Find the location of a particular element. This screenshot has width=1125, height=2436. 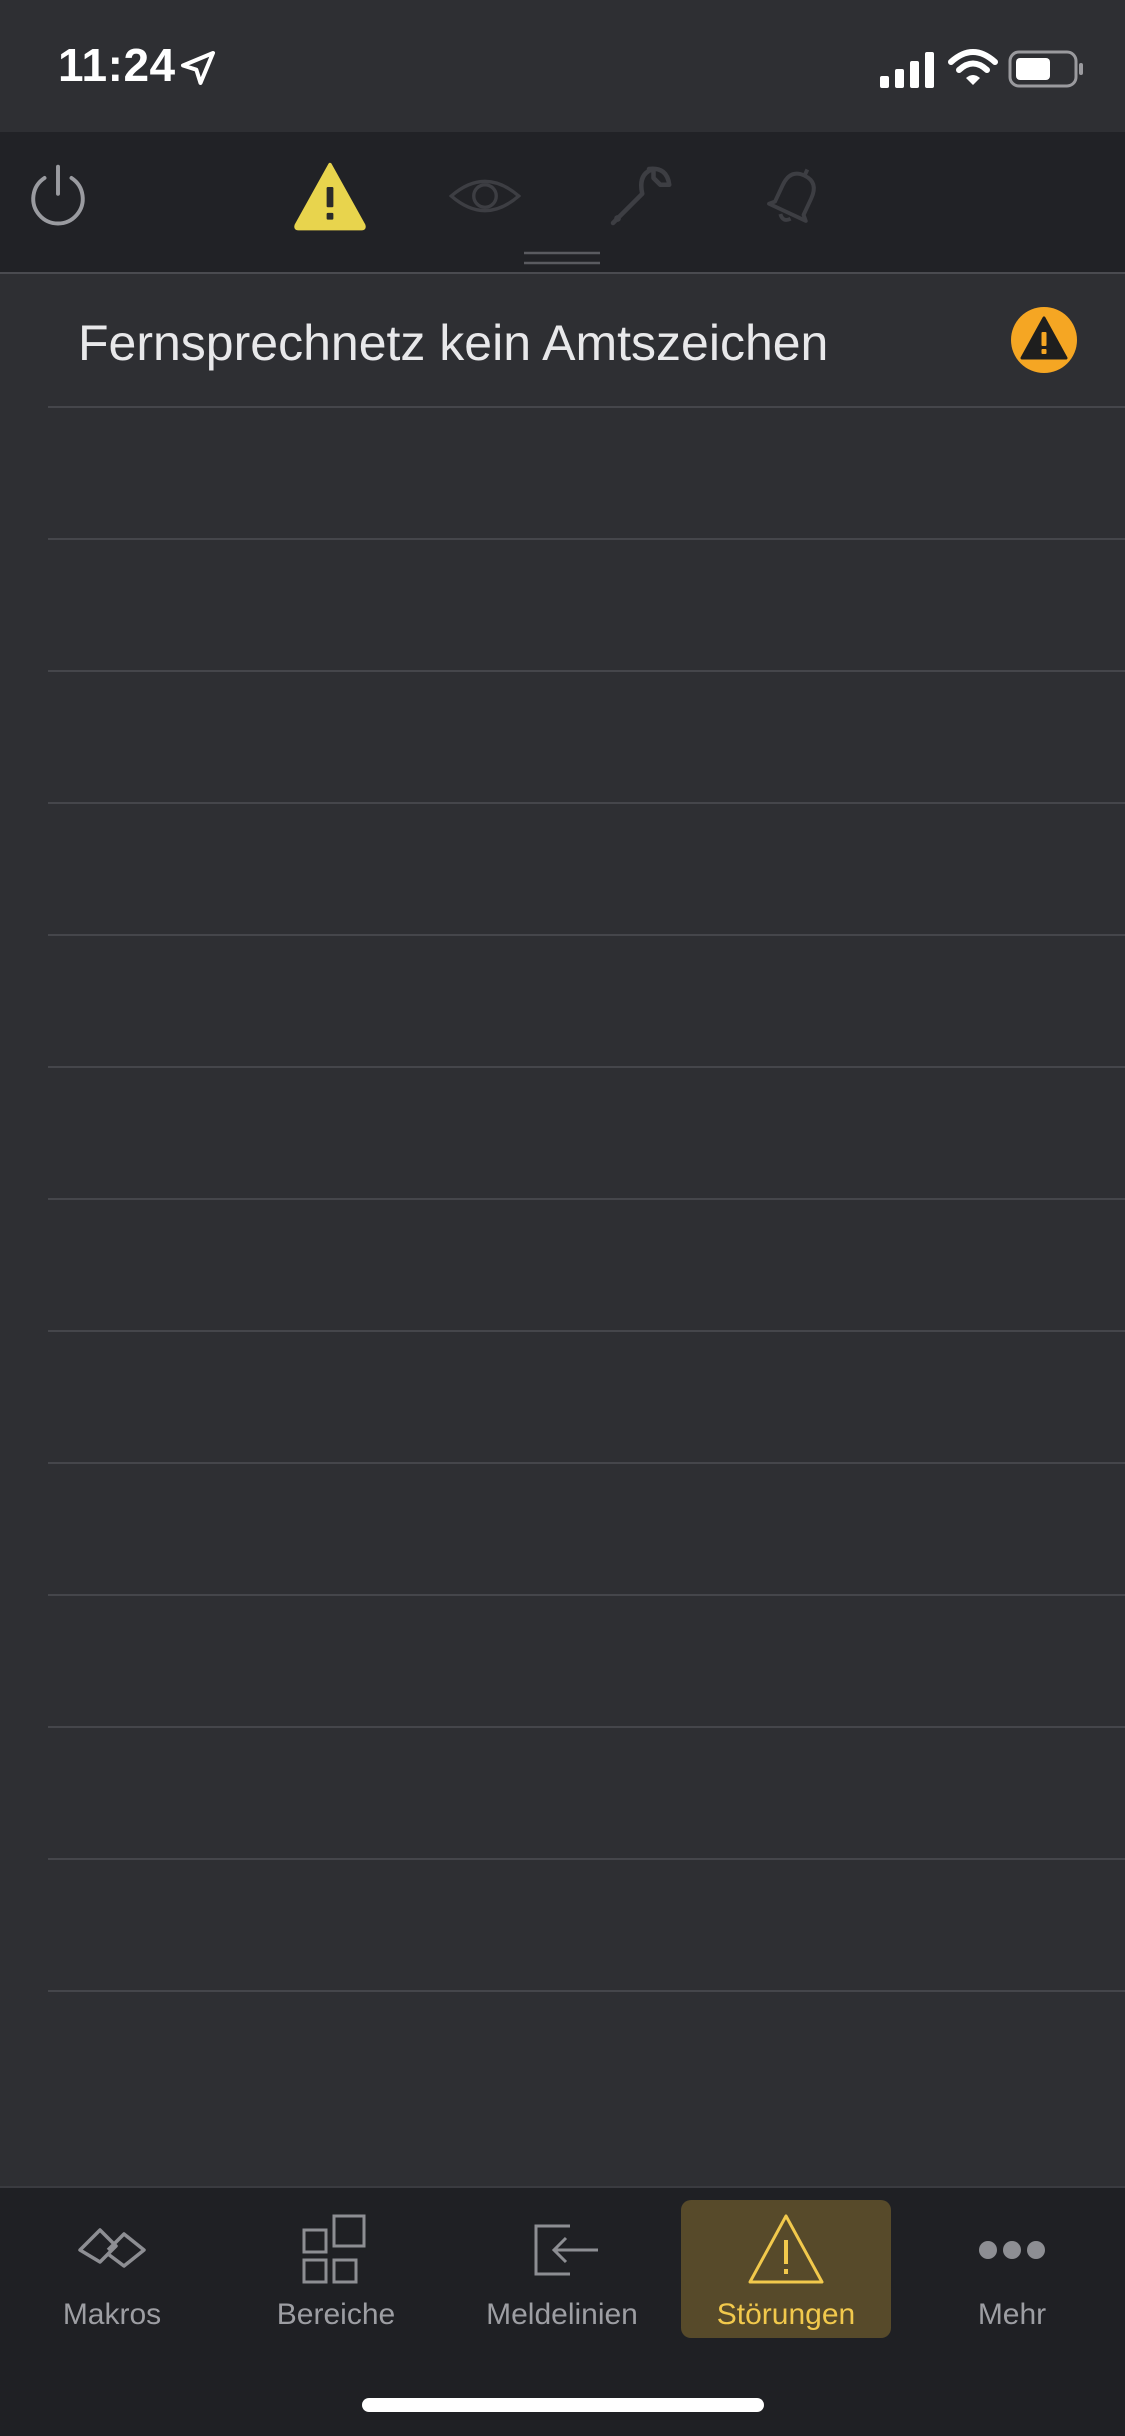

status-time: 11:24 is located at coordinates (117, 65).